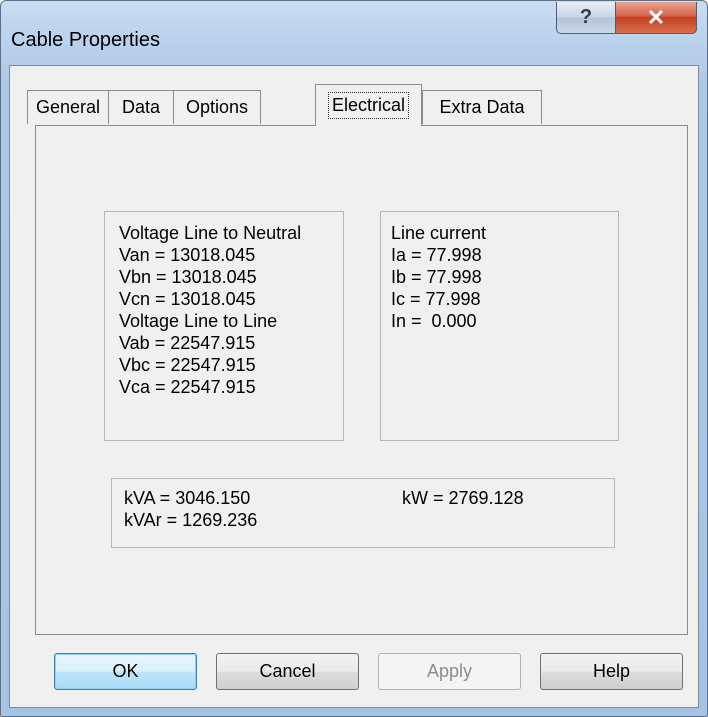 This screenshot has height=717, width=708. I want to click on van-value: Van = 13018.045, so click(187, 255).